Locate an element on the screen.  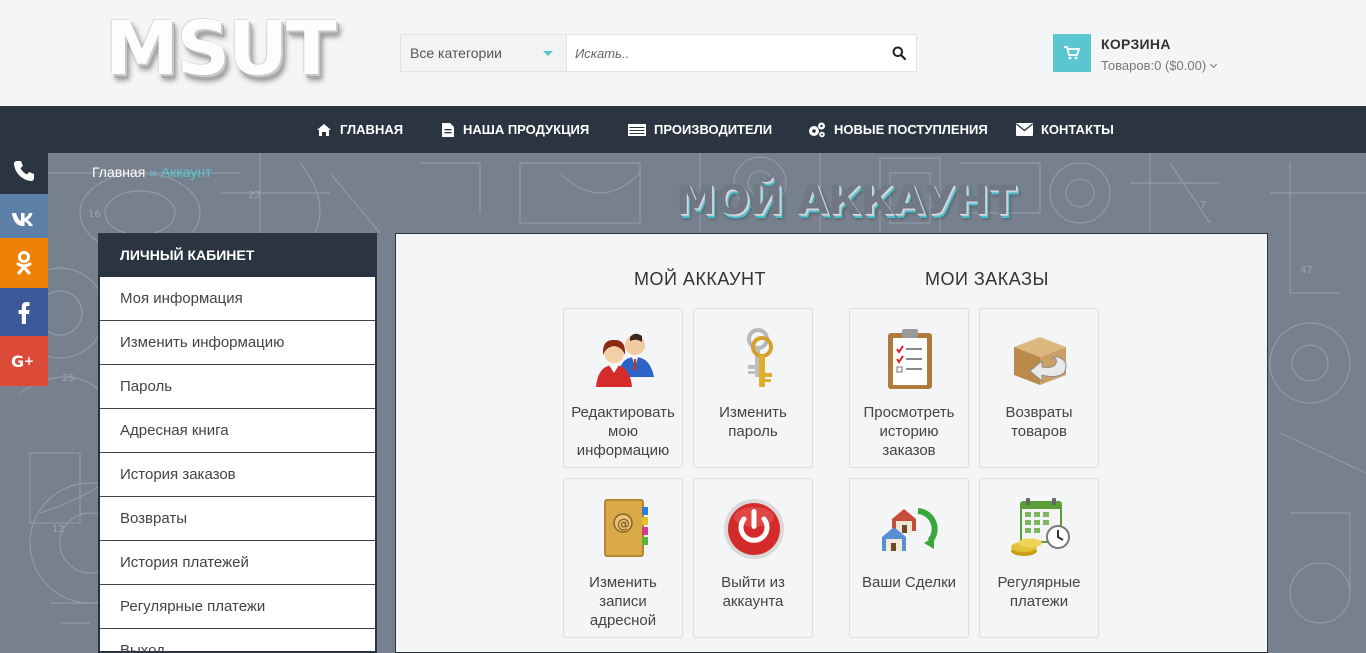
sidebar-item-payment-history: История платежей is located at coordinates (237, 563).